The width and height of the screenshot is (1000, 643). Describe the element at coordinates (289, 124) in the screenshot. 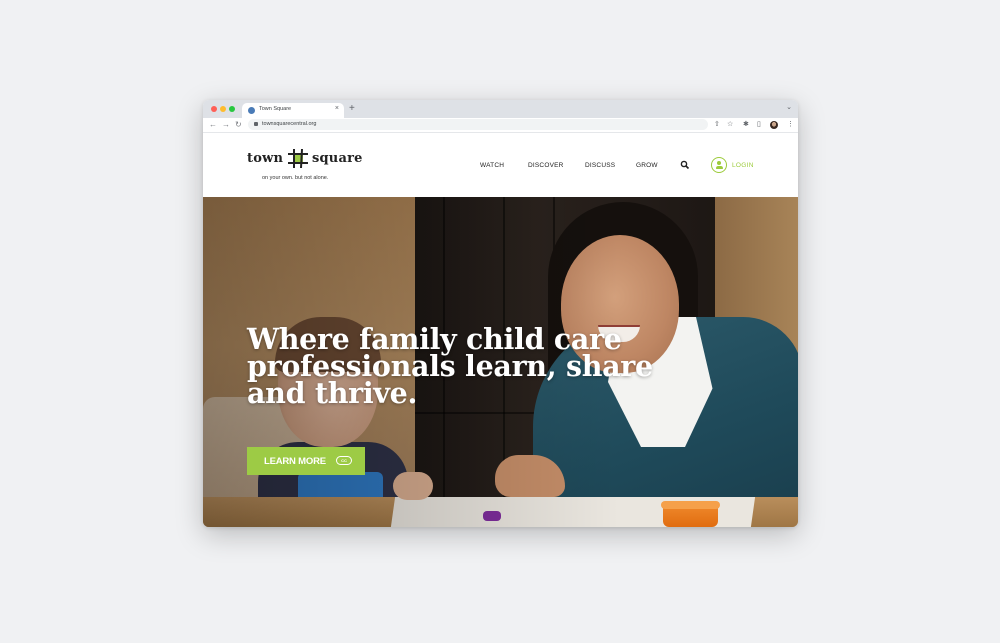

I see `url-text: townsquarecentral.org` at that location.